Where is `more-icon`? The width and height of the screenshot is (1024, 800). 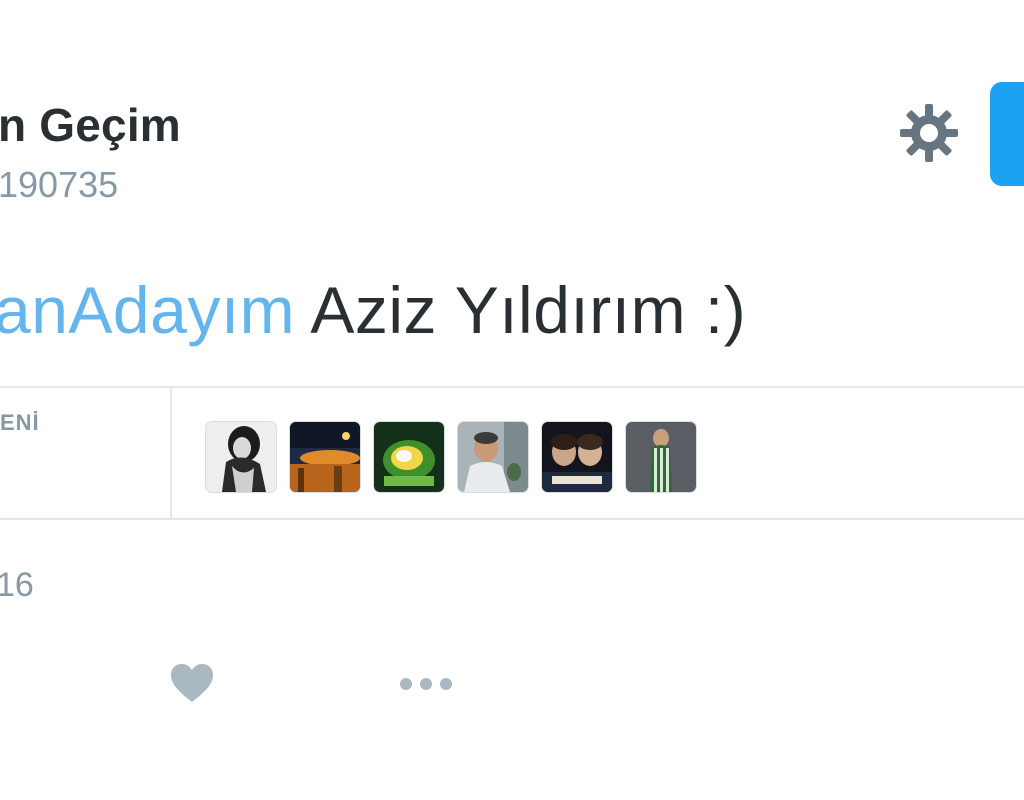 more-icon is located at coordinates (426, 684).